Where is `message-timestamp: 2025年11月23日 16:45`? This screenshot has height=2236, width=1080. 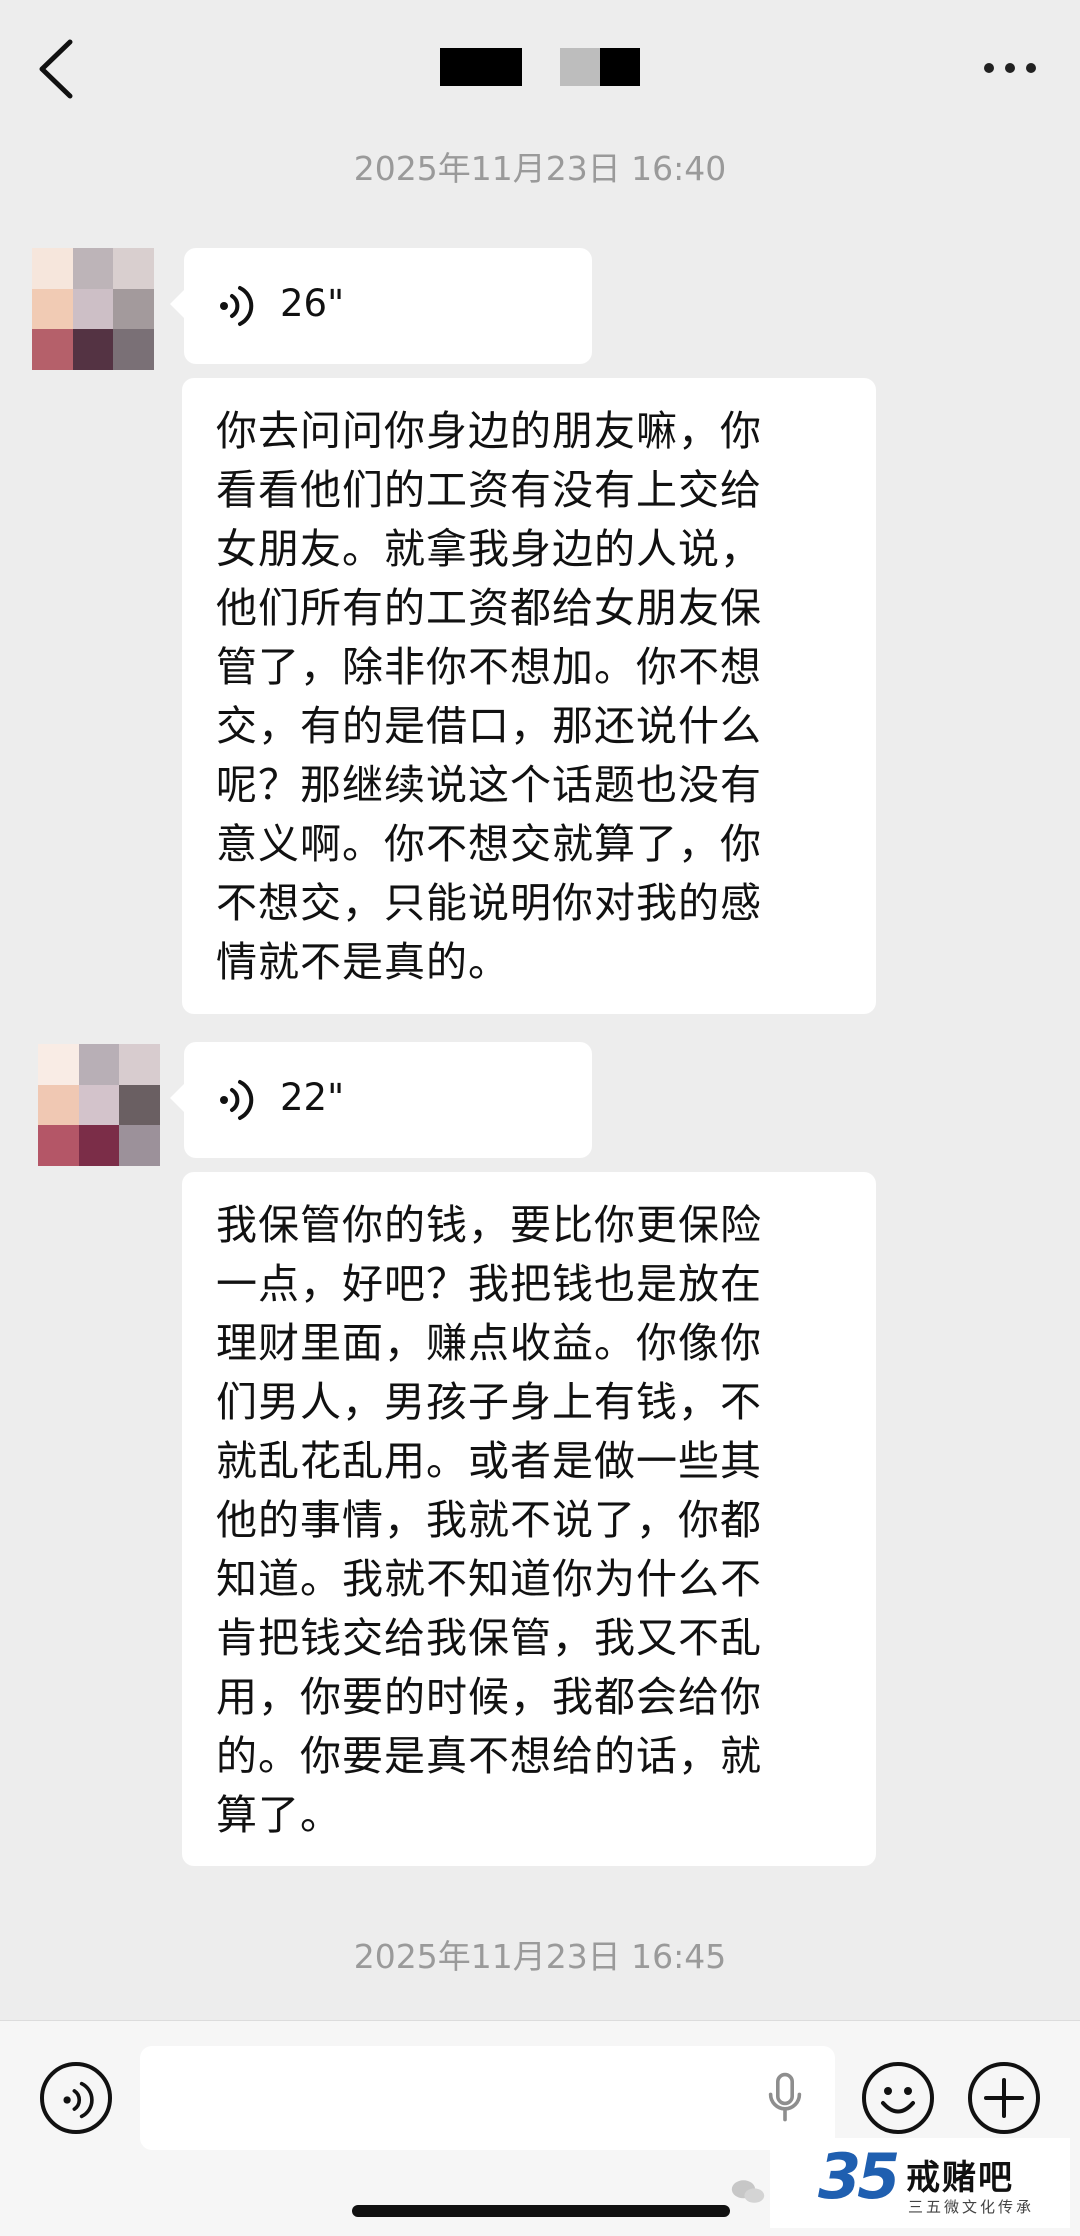
message-timestamp: 2025年11月23日 16:45 is located at coordinates (540, 1956).